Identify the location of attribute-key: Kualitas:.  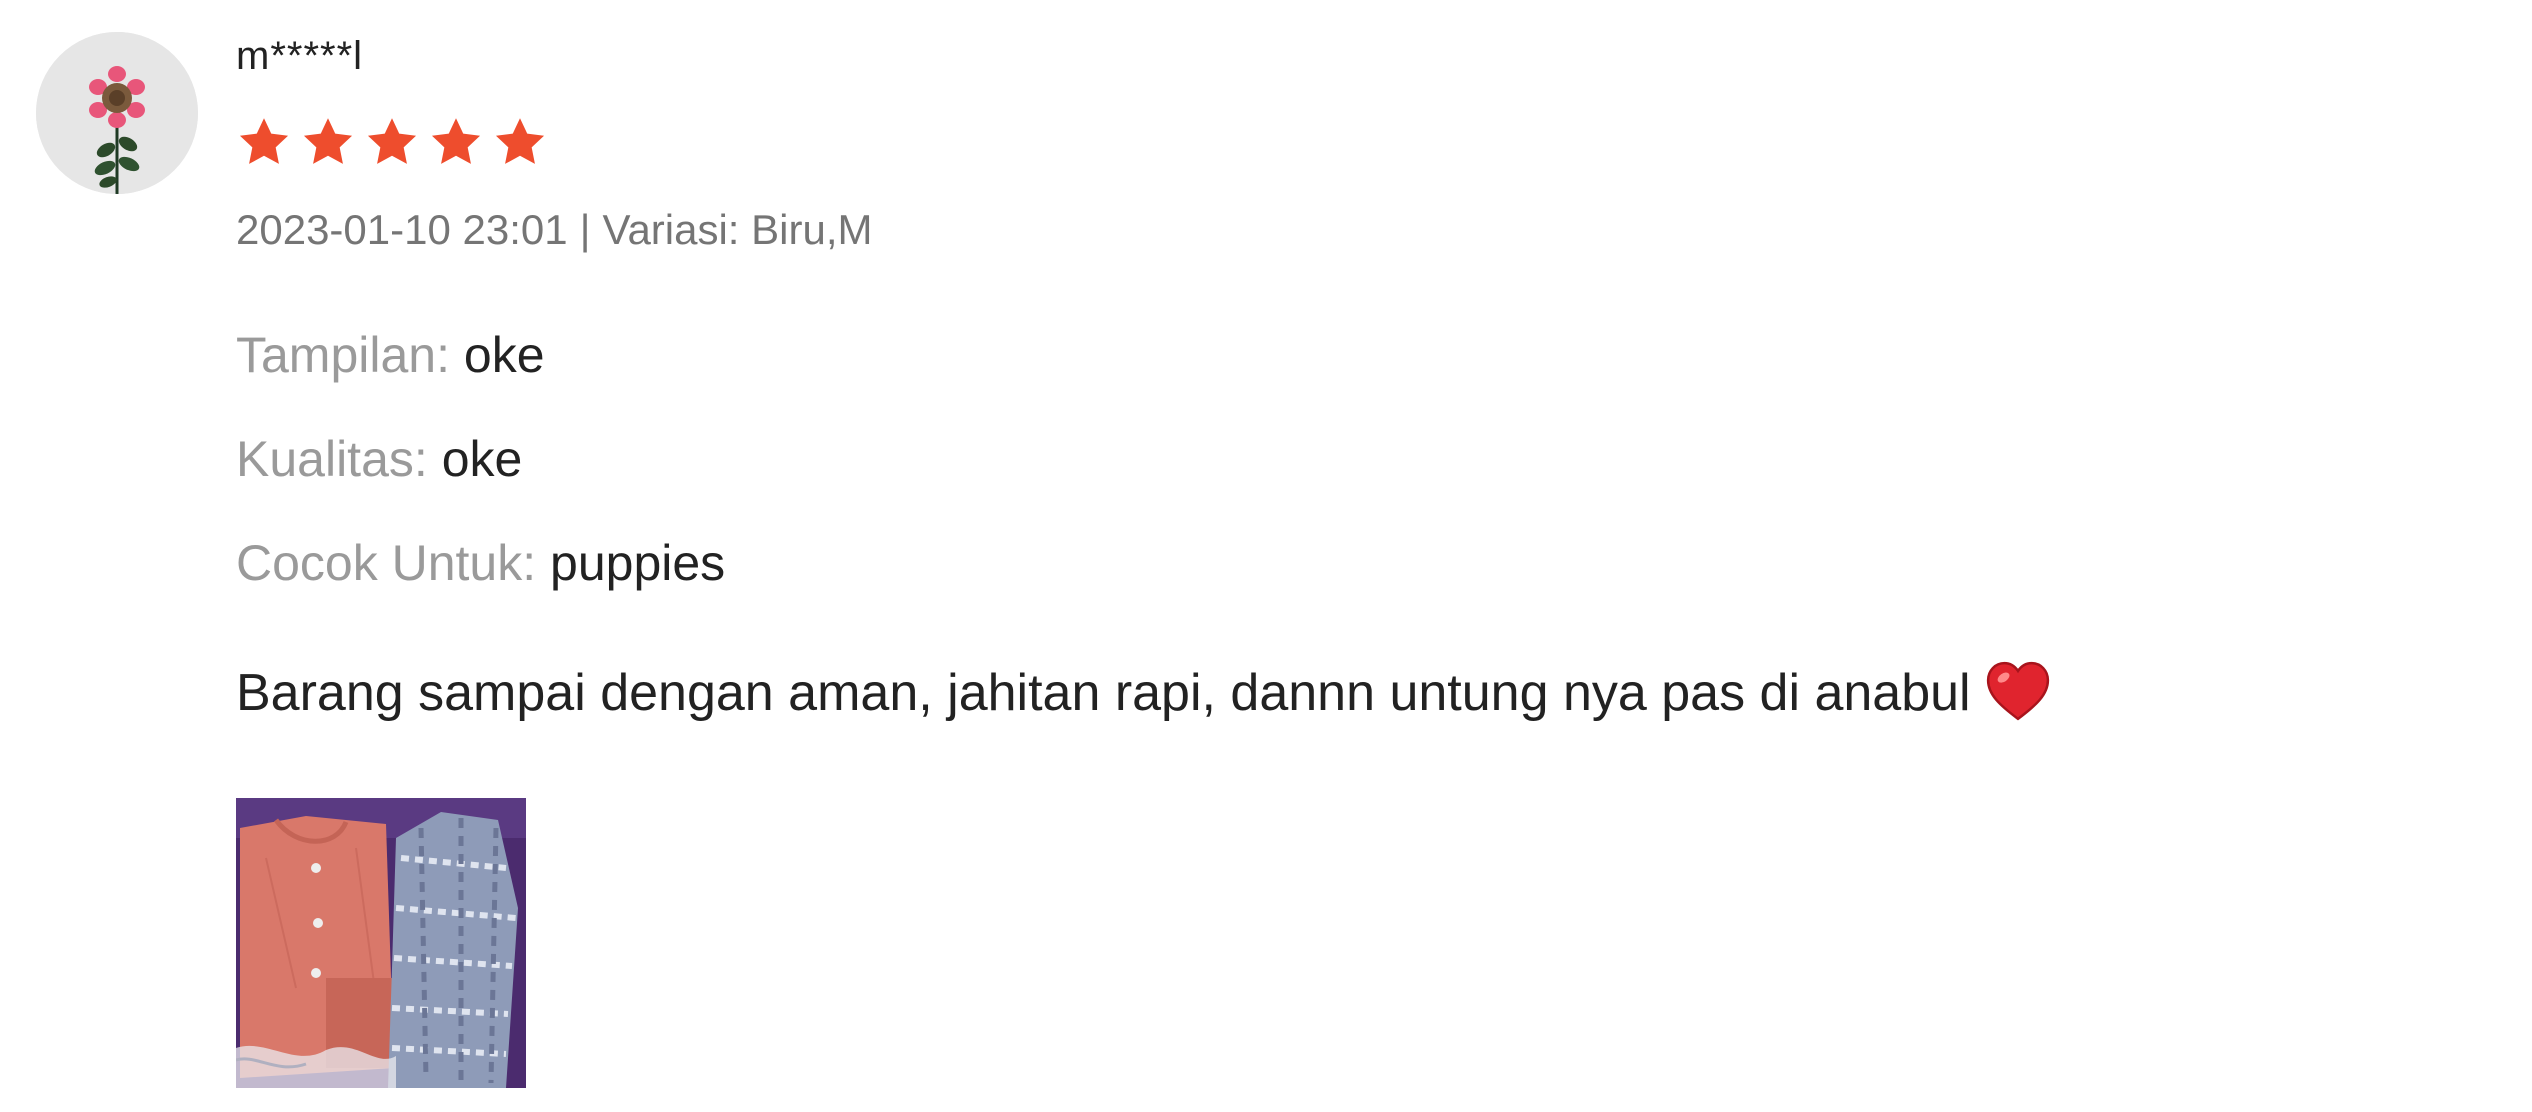
(332, 459).